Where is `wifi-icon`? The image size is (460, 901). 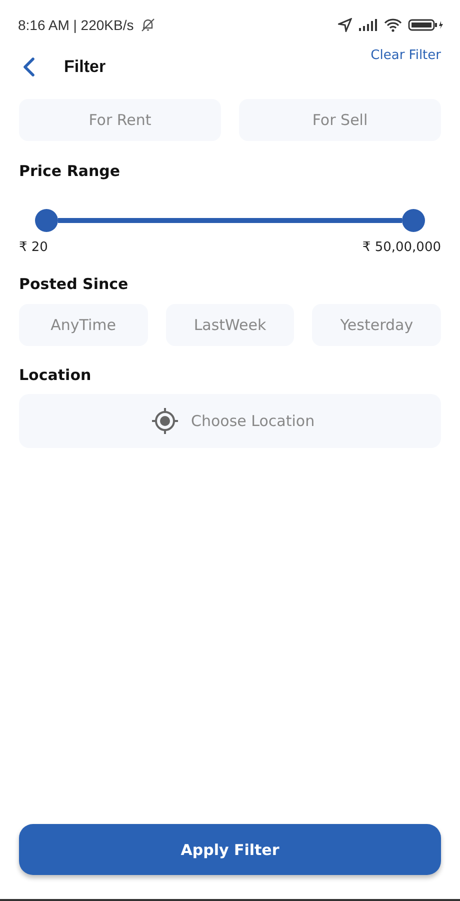 wifi-icon is located at coordinates (393, 25).